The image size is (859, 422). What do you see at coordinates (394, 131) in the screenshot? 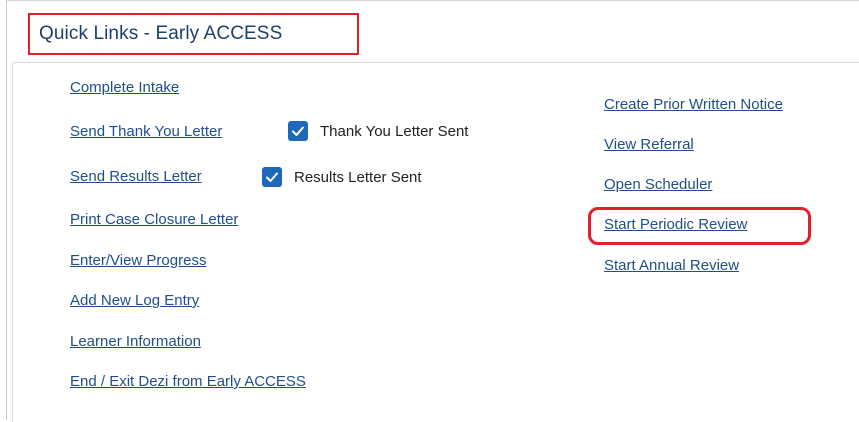
I see `thank-you-sent-label: Thank You Letter Sent` at bounding box center [394, 131].